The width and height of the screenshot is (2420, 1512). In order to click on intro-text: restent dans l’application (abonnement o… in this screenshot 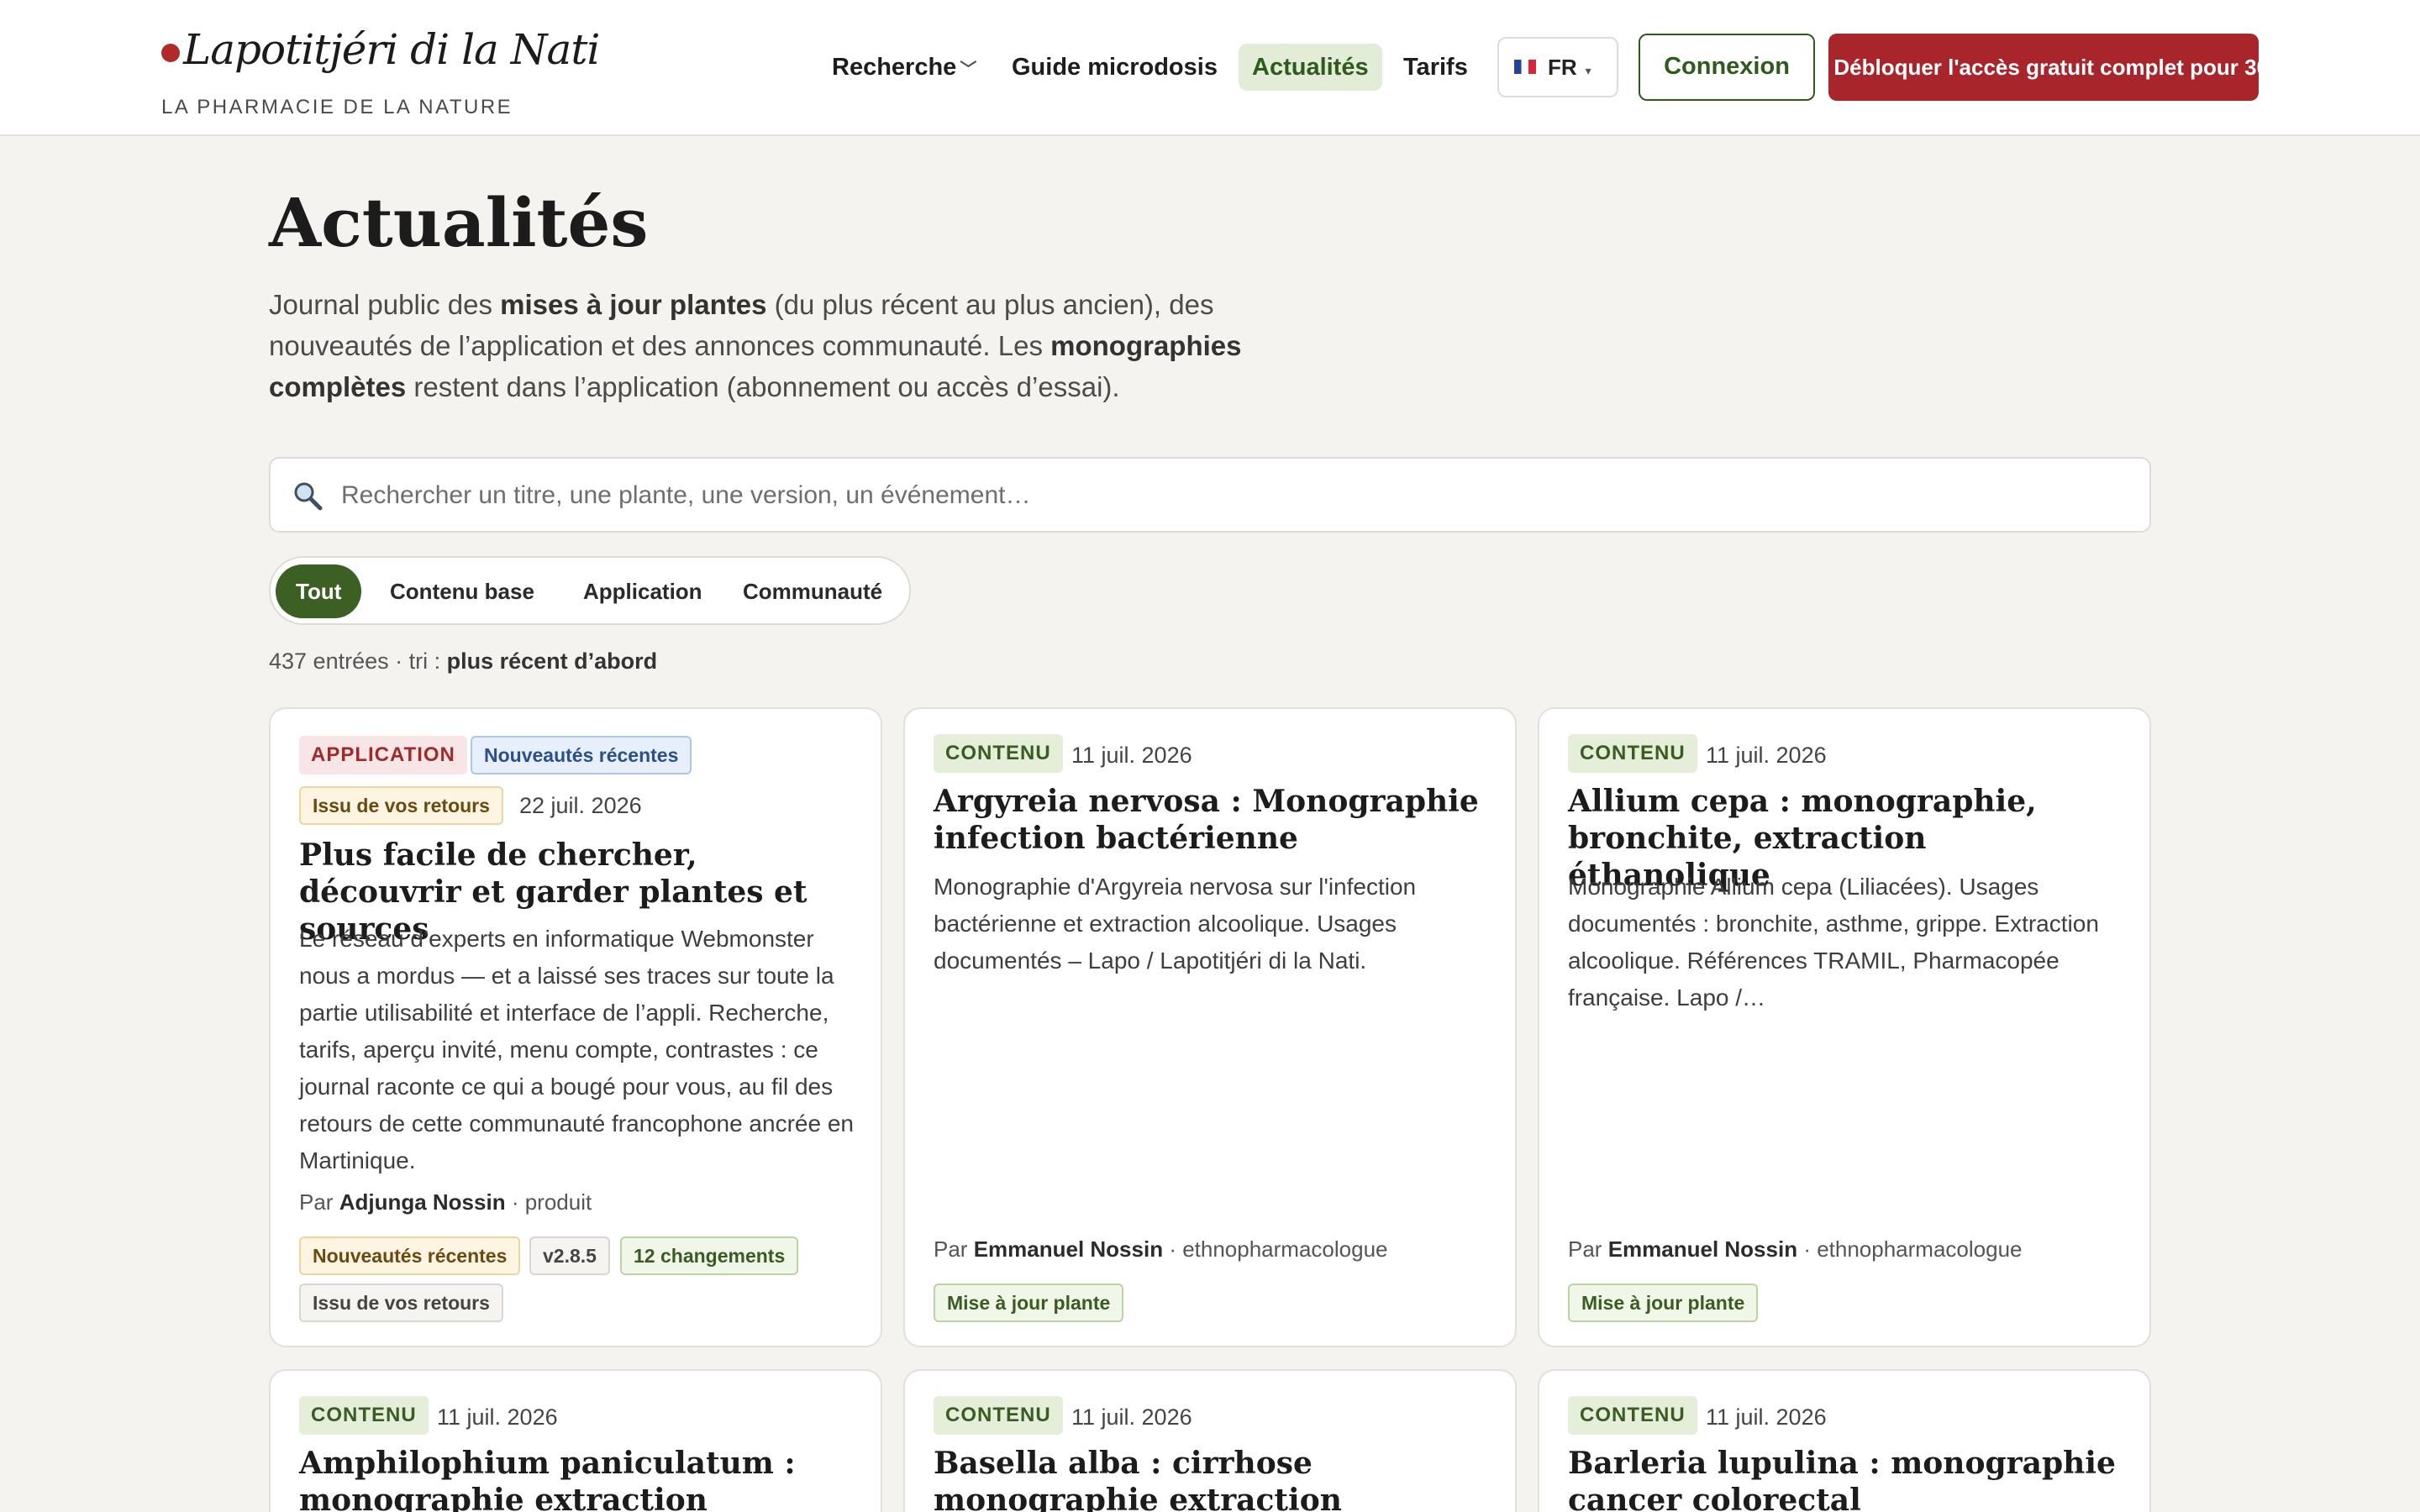, I will do `click(763, 386)`.